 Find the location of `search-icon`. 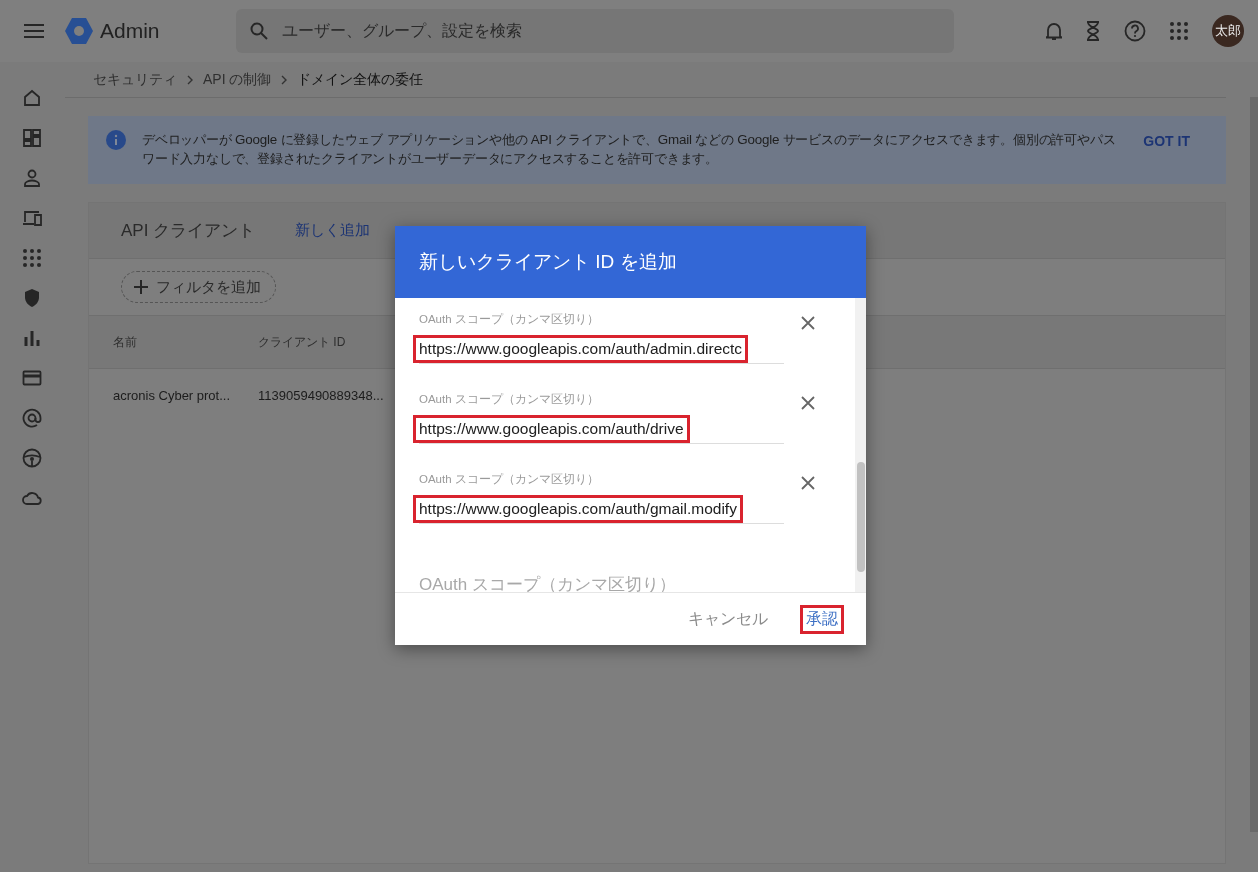

search-icon is located at coordinates (259, 31).